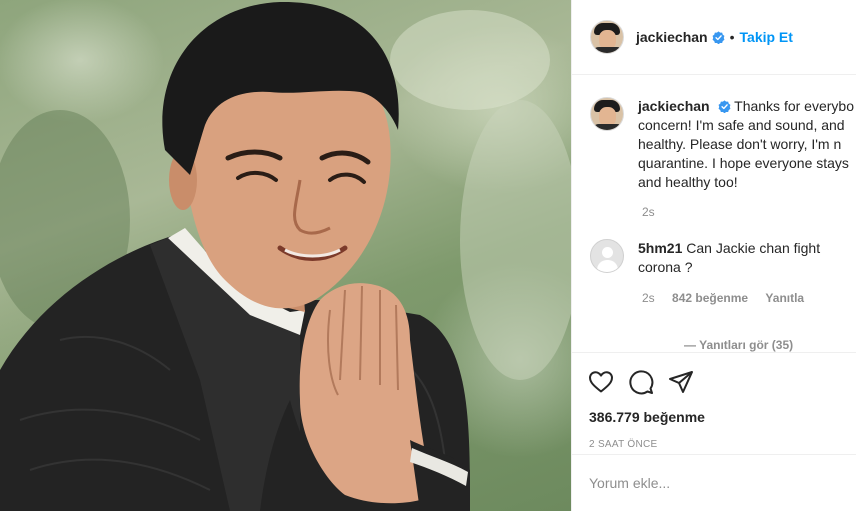 This screenshot has height=511, width=856. Describe the element at coordinates (766, 37) in the screenshot. I see `follow-button: Takip Et` at that location.